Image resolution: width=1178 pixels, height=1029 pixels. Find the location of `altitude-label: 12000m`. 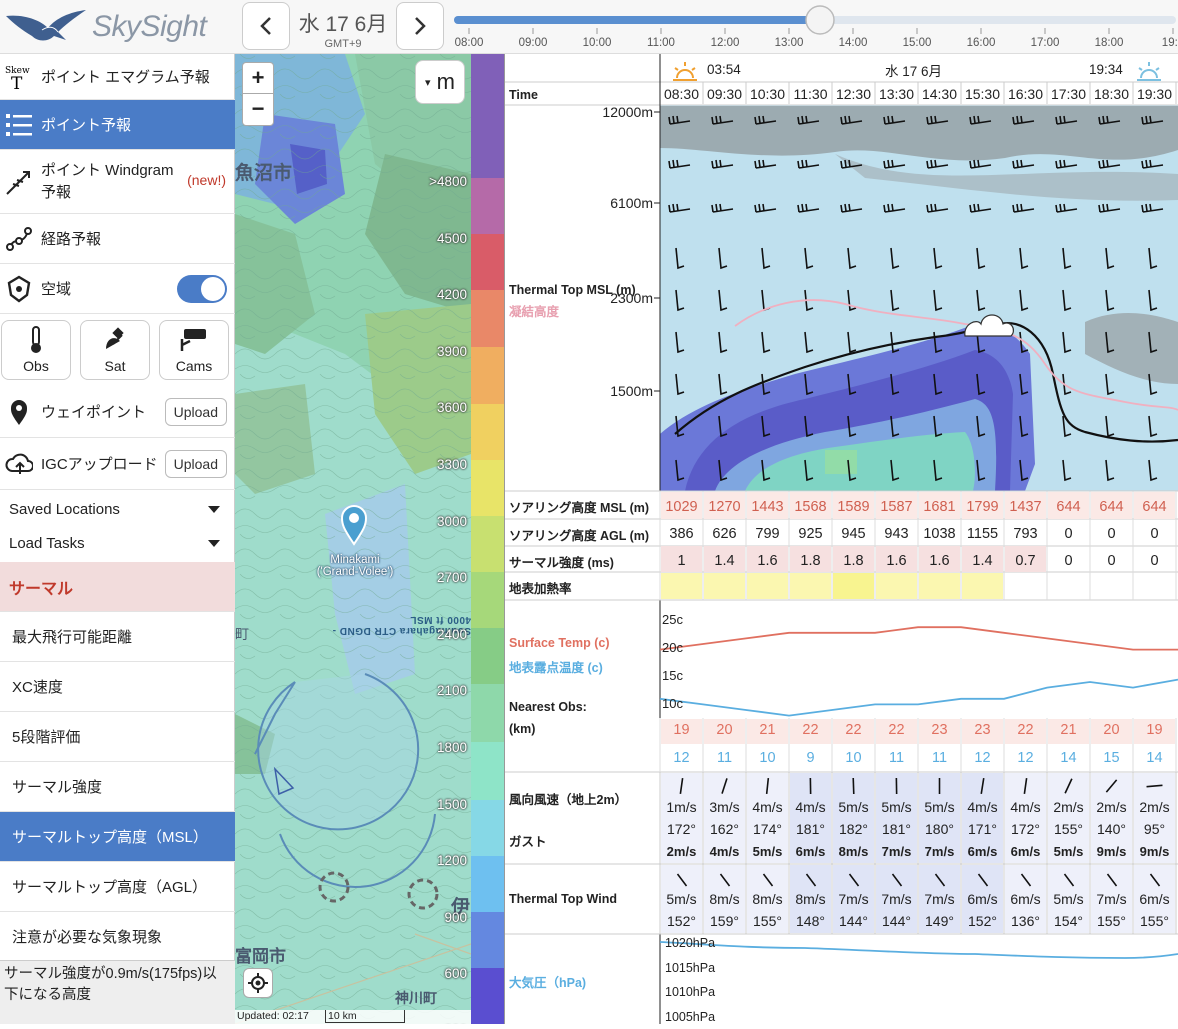

altitude-label: 12000m is located at coordinates (614, 112).